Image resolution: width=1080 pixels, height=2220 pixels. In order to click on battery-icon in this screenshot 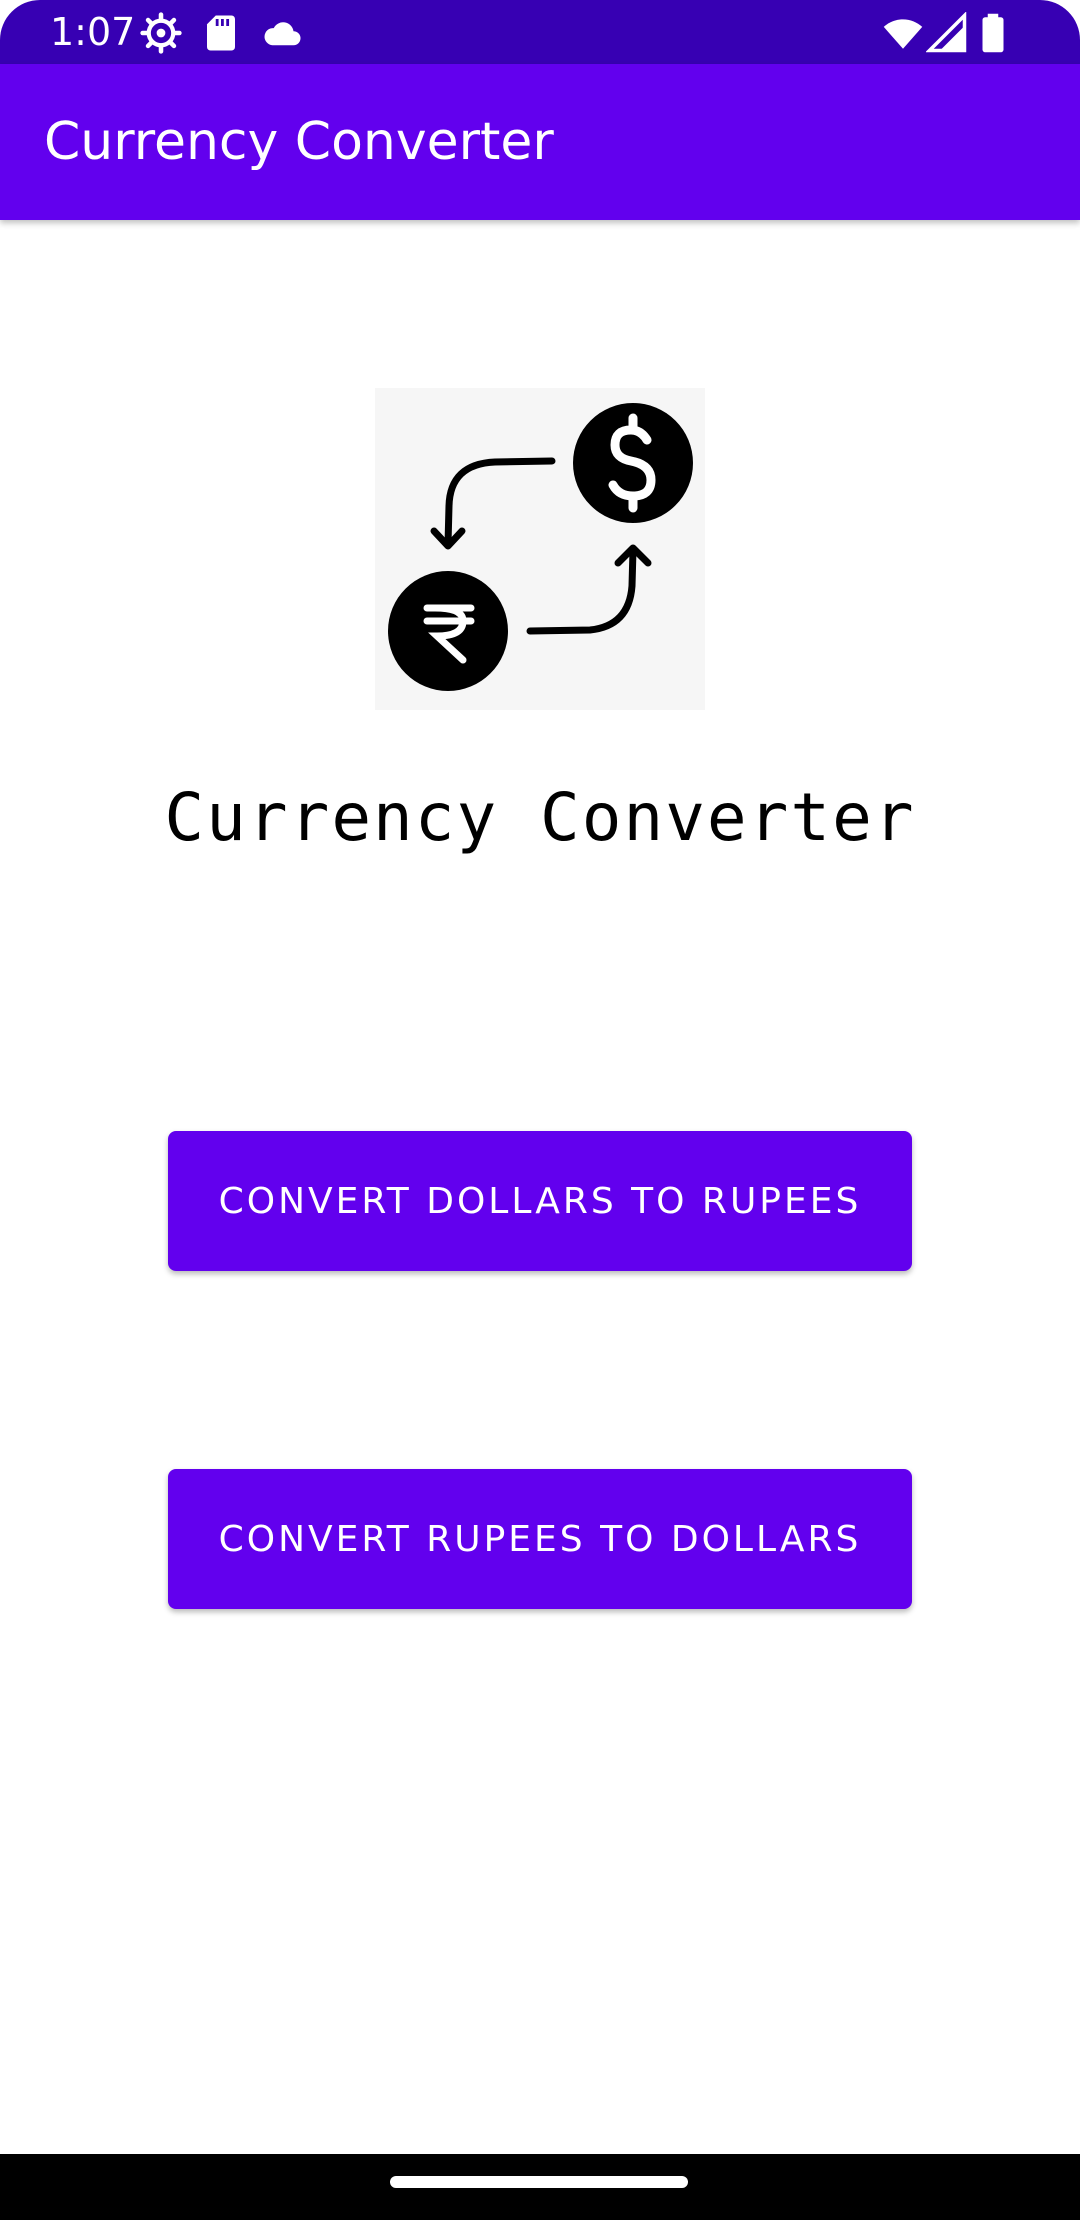, I will do `click(993, 33)`.